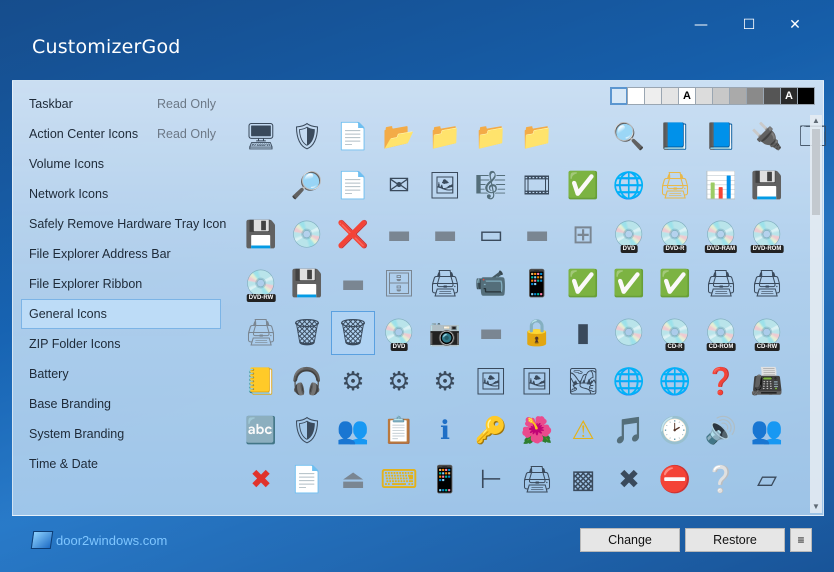  Describe the element at coordinates (675, 137) in the screenshot. I see `blue-folder-icon: 📘` at that location.